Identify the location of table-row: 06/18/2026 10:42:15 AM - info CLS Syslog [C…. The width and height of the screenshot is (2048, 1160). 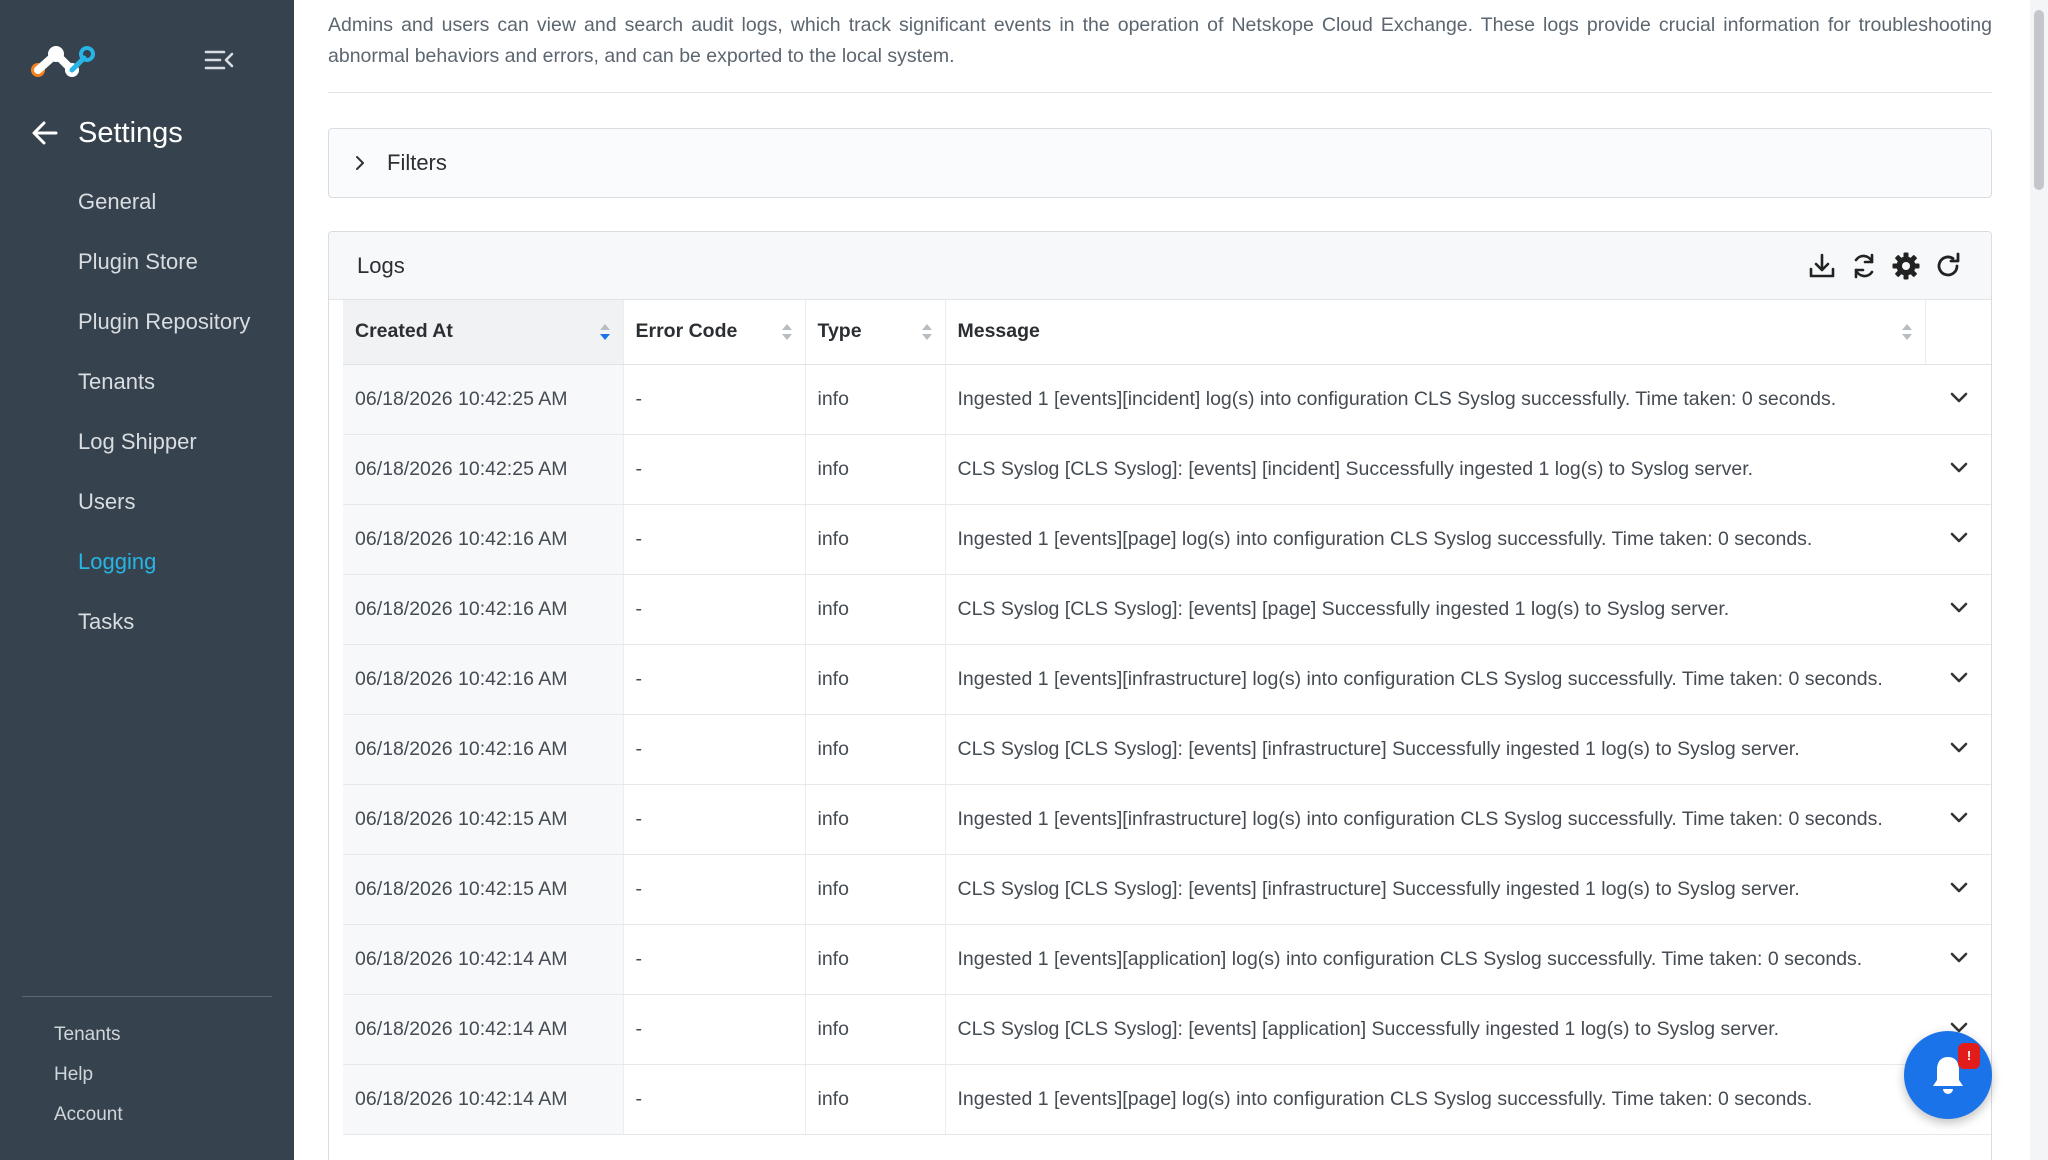
(1160, 889).